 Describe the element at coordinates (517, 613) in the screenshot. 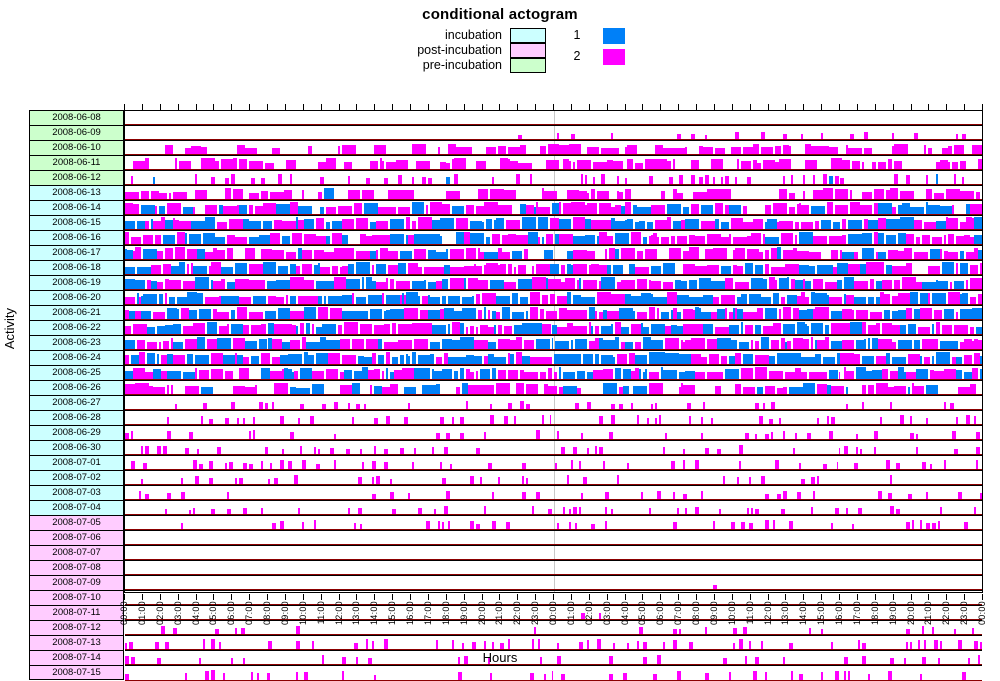

I see `x-tick-label: 22:00` at that location.